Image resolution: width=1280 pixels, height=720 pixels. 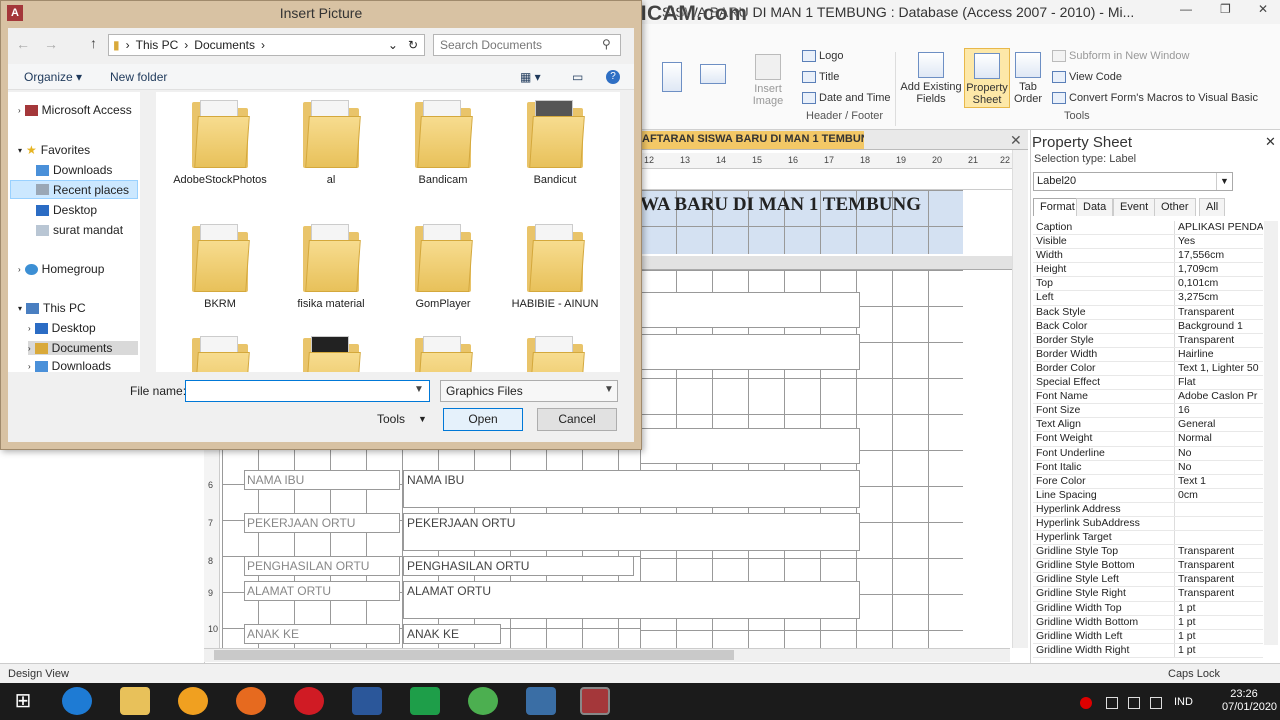 What do you see at coordinates (780, 205) in the screenshot?
I see `header-title-label: WA BARU DI MAN 1 TEMBUNG` at bounding box center [780, 205].